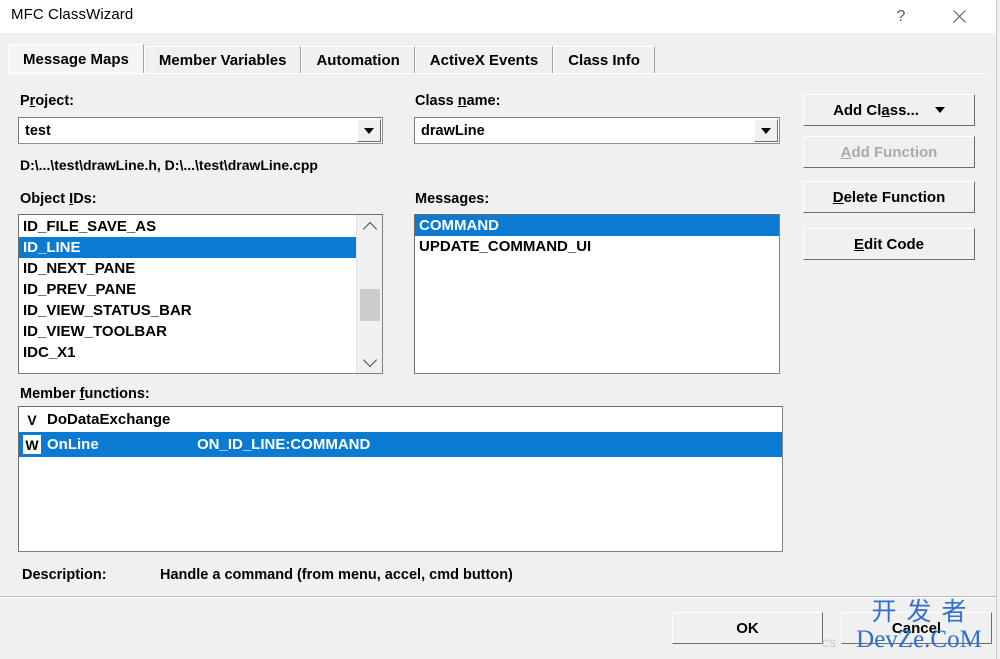 The width and height of the screenshot is (1000, 659). Describe the element at coordinates (73, 444) in the screenshot. I see `function-name: OnLine` at that location.